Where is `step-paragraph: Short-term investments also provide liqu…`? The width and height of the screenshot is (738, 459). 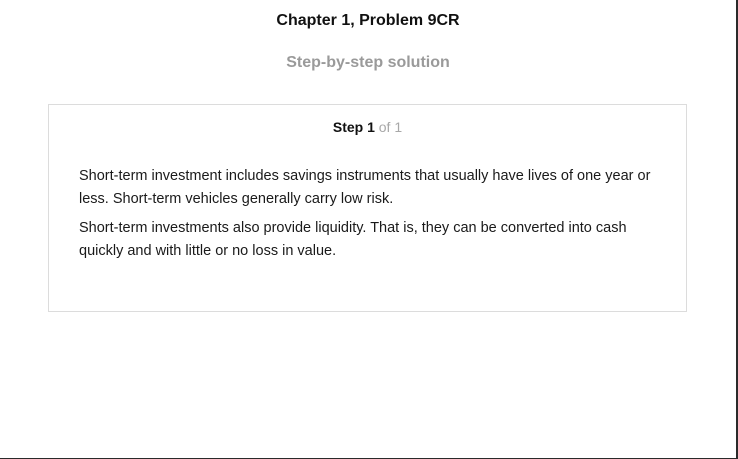
step-paragraph: Short-term investments also provide liqu… is located at coordinates (353, 239).